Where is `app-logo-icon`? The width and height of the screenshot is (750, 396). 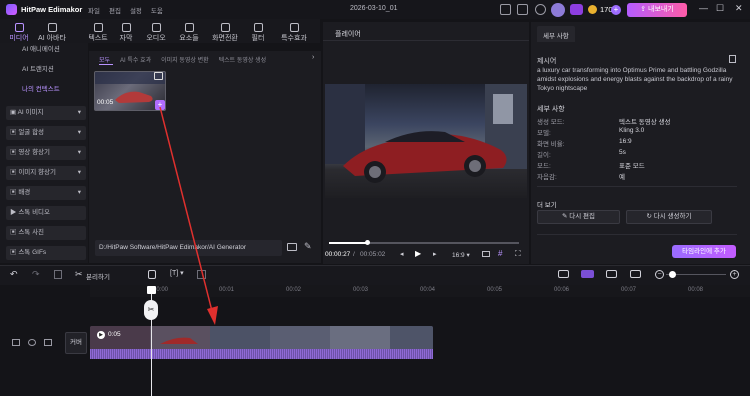
app-logo-icon is located at coordinates (11, 9).